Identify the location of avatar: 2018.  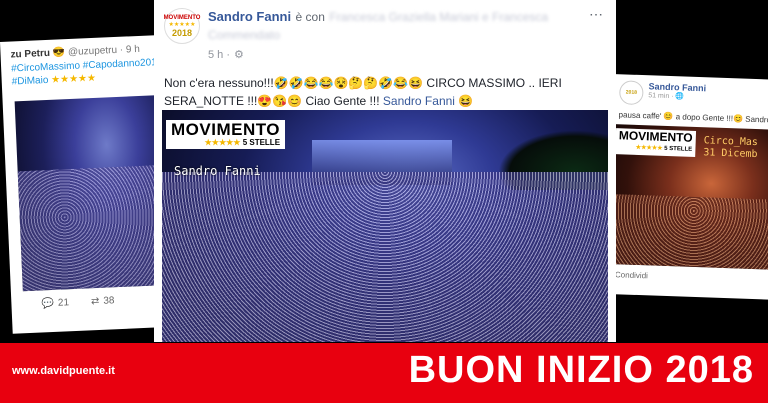
(631, 93).